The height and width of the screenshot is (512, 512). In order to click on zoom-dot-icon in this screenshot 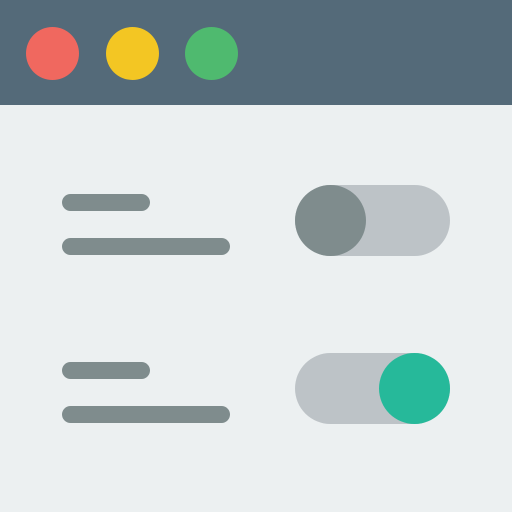, I will do `click(211, 53)`.